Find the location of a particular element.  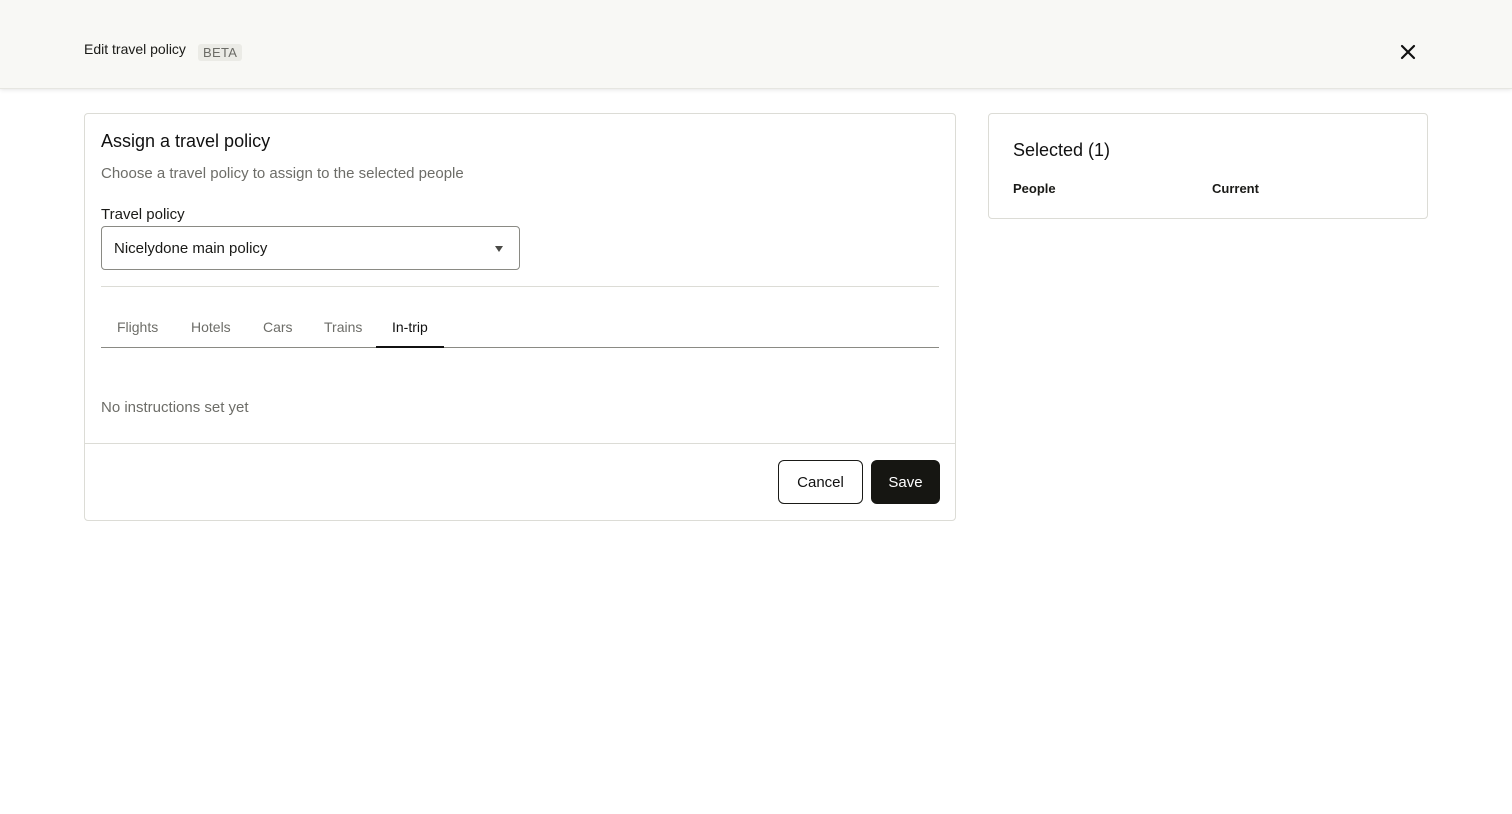

tab-hotels: Hotels is located at coordinates (211, 329).